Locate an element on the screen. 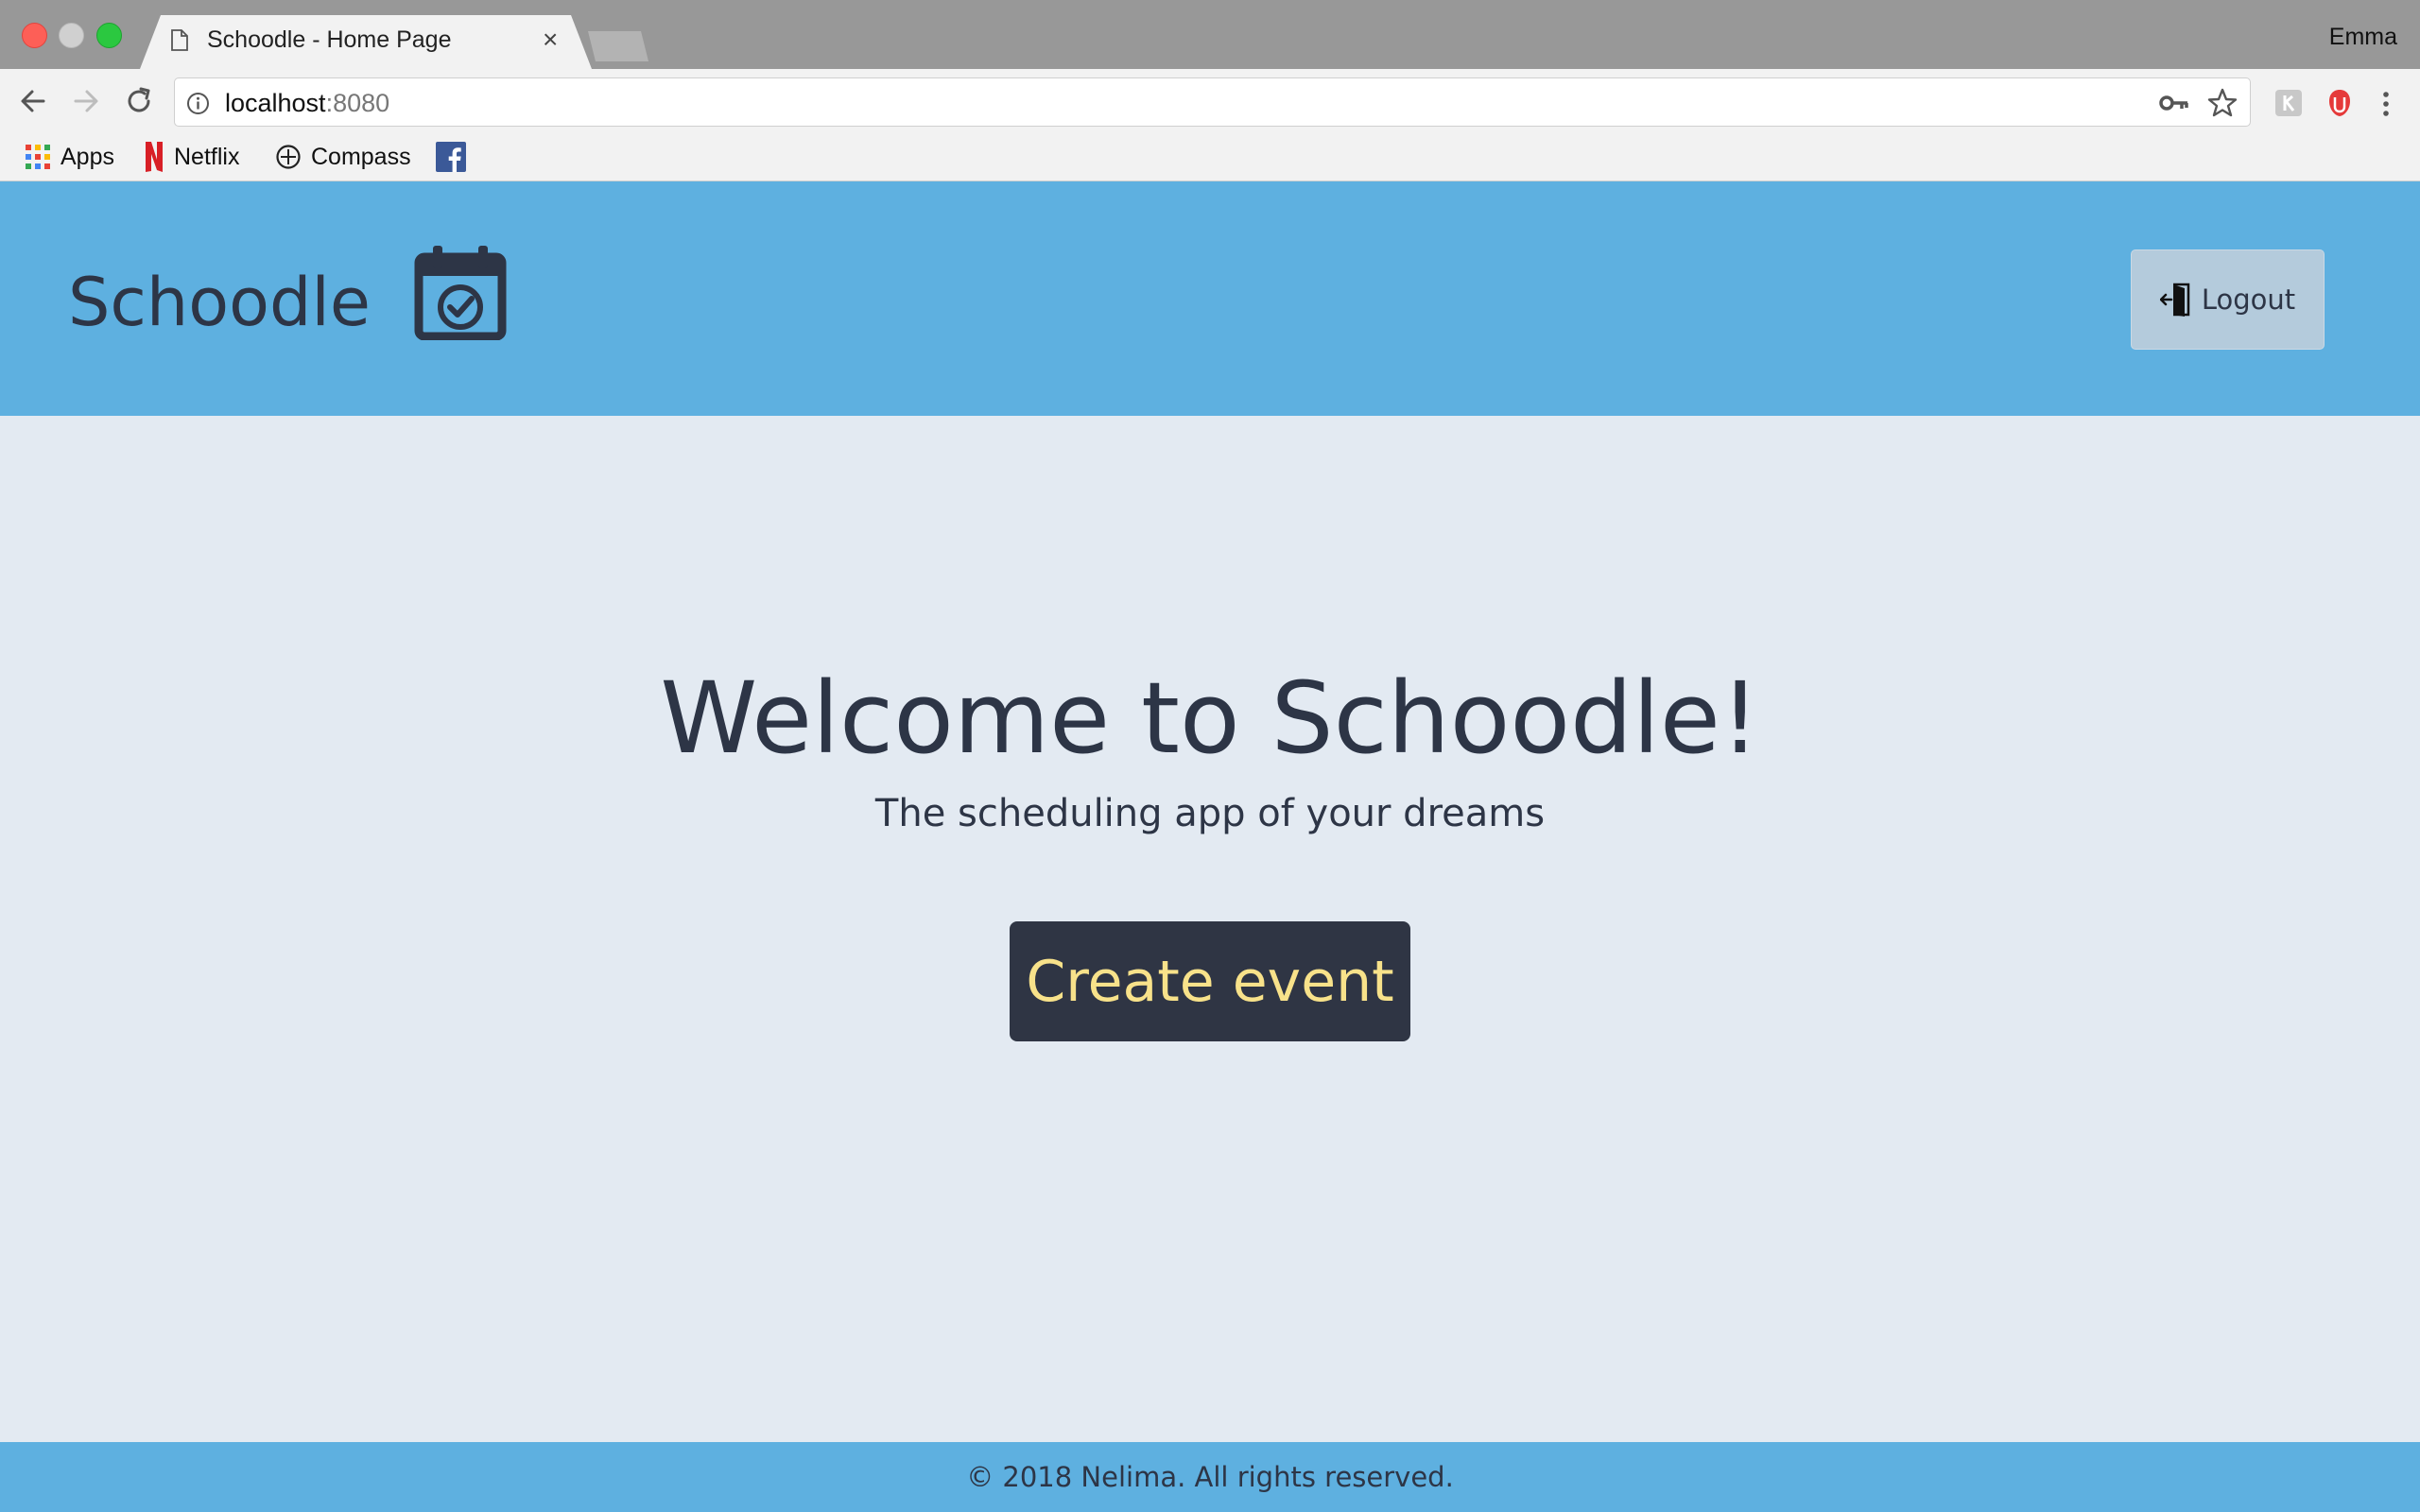 The image size is (2420, 1512). create-event-button: Create event is located at coordinates (1210, 981).